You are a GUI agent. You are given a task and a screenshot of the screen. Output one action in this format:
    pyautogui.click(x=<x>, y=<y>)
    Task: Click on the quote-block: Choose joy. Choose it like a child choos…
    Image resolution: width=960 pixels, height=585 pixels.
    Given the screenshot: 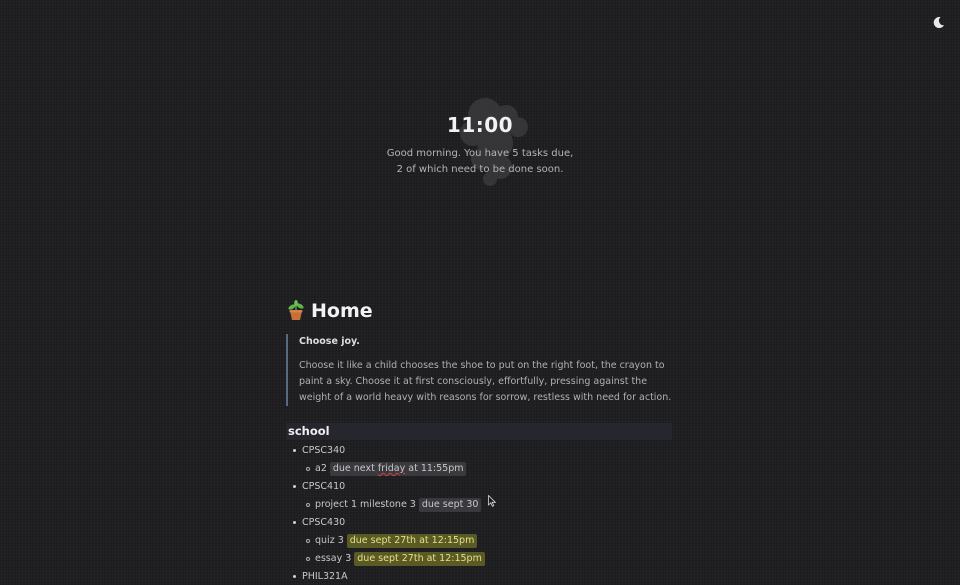 What is the action you would take?
    pyautogui.click(x=479, y=370)
    